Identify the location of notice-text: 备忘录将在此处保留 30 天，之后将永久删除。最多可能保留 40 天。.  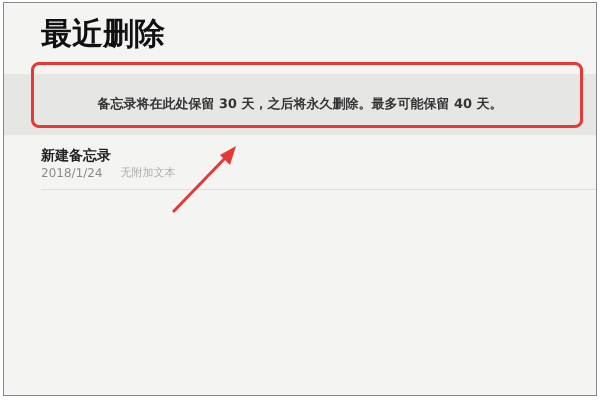
(300, 105).